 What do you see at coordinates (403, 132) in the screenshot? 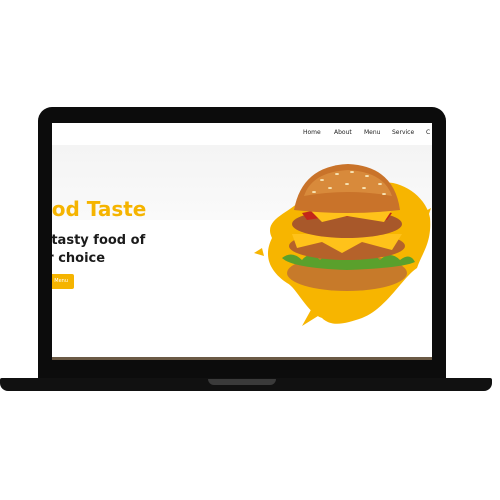
I see `nav-item-service: Service` at bounding box center [403, 132].